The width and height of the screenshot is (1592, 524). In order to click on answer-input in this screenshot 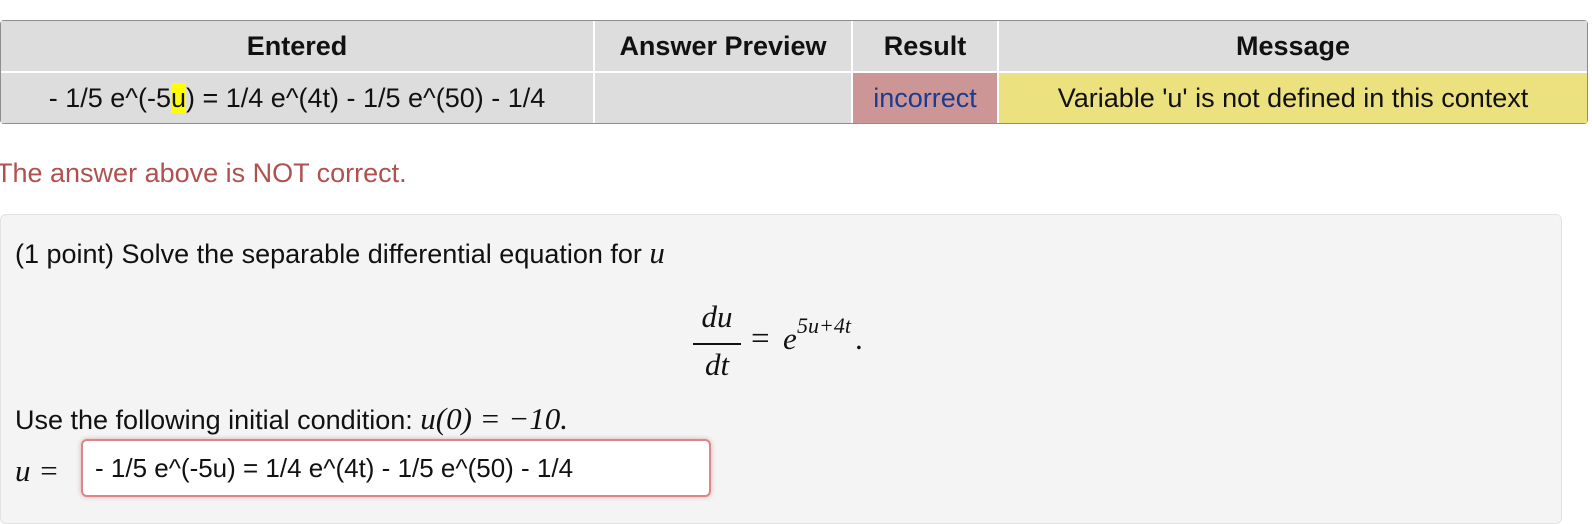, I will do `click(396, 468)`.